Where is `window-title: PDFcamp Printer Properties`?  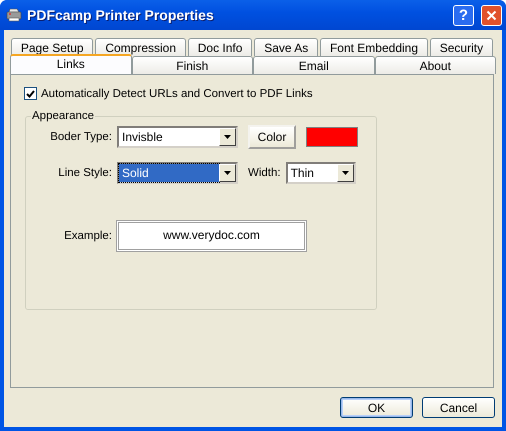
window-title: PDFcamp Printer Properties is located at coordinates (121, 15).